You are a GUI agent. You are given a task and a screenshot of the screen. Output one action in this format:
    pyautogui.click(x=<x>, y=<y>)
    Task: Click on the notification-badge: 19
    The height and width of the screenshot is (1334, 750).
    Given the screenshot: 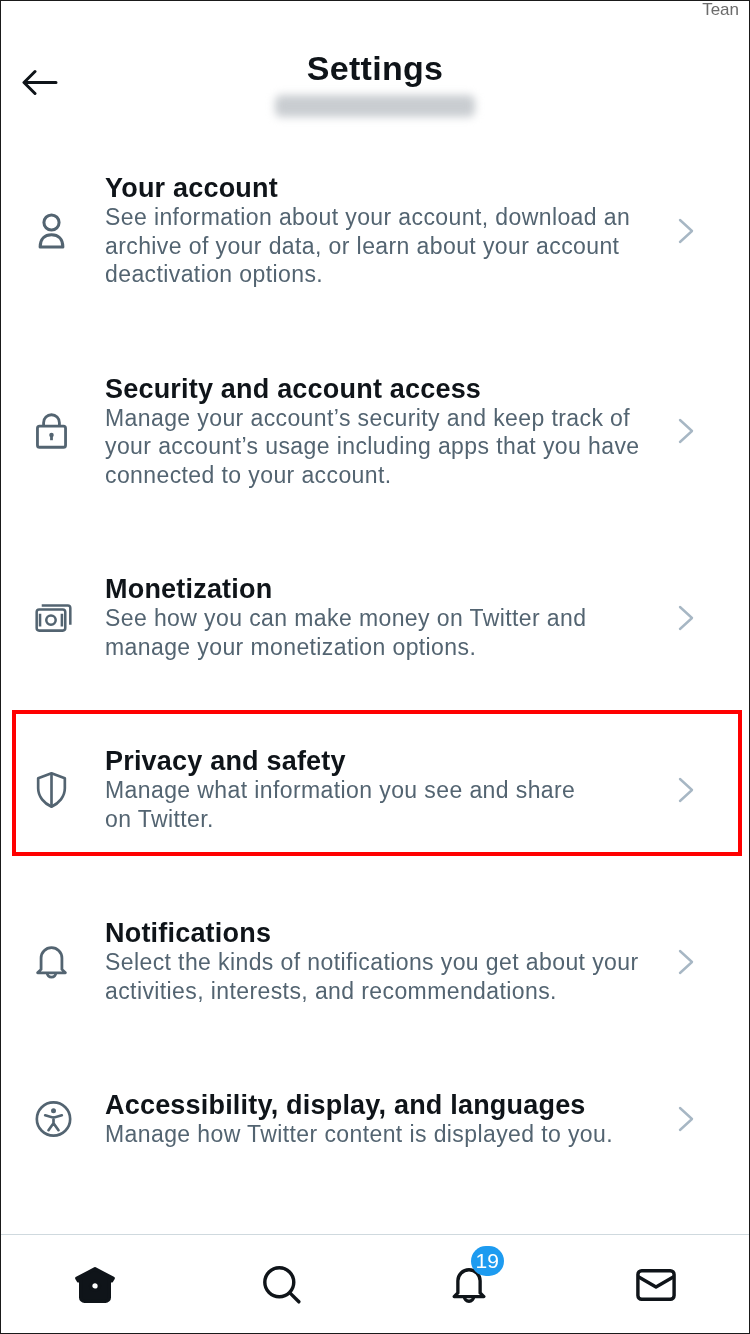 What is the action you would take?
    pyautogui.click(x=487, y=1261)
    